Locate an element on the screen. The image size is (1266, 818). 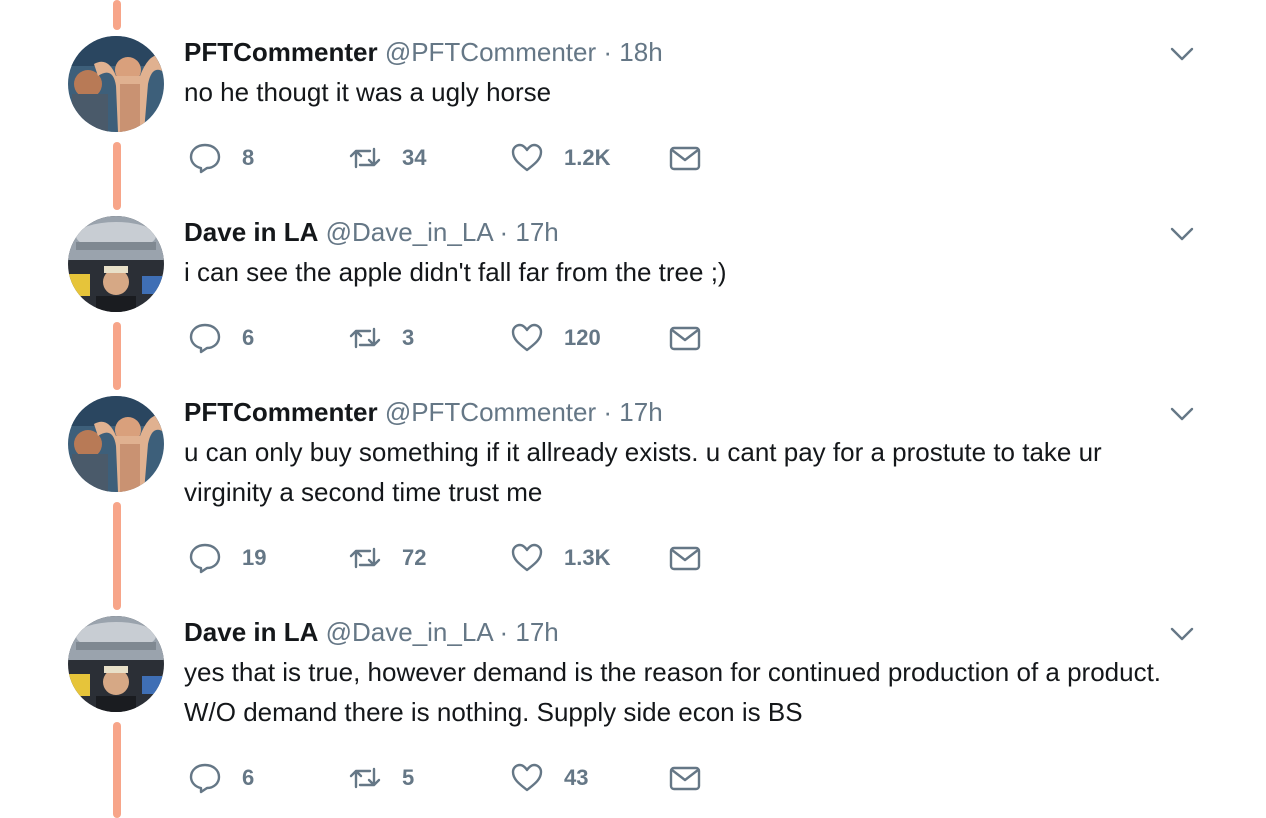
retweet-count: 3 is located at coordinates (408, 337).